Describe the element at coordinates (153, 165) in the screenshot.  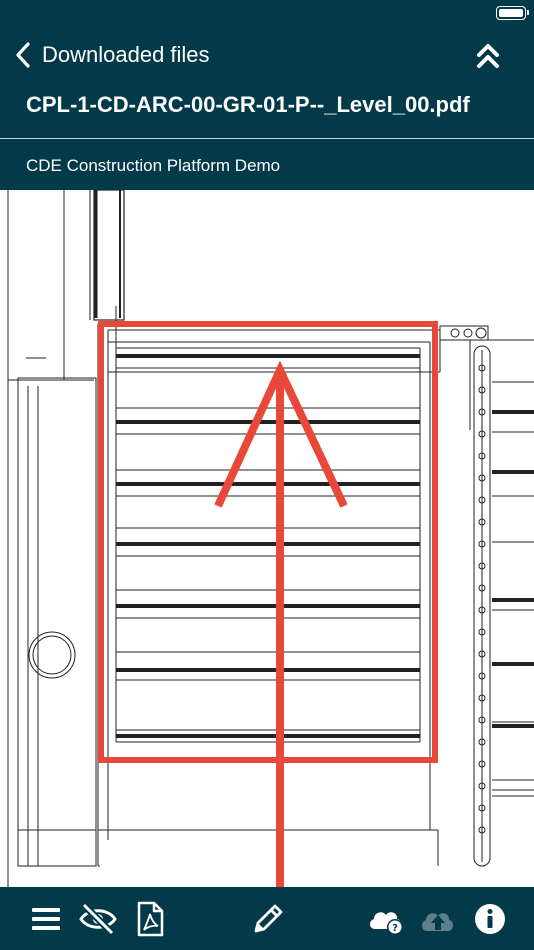
I see `project-name: CDE Construction Platform Demo` at that location.